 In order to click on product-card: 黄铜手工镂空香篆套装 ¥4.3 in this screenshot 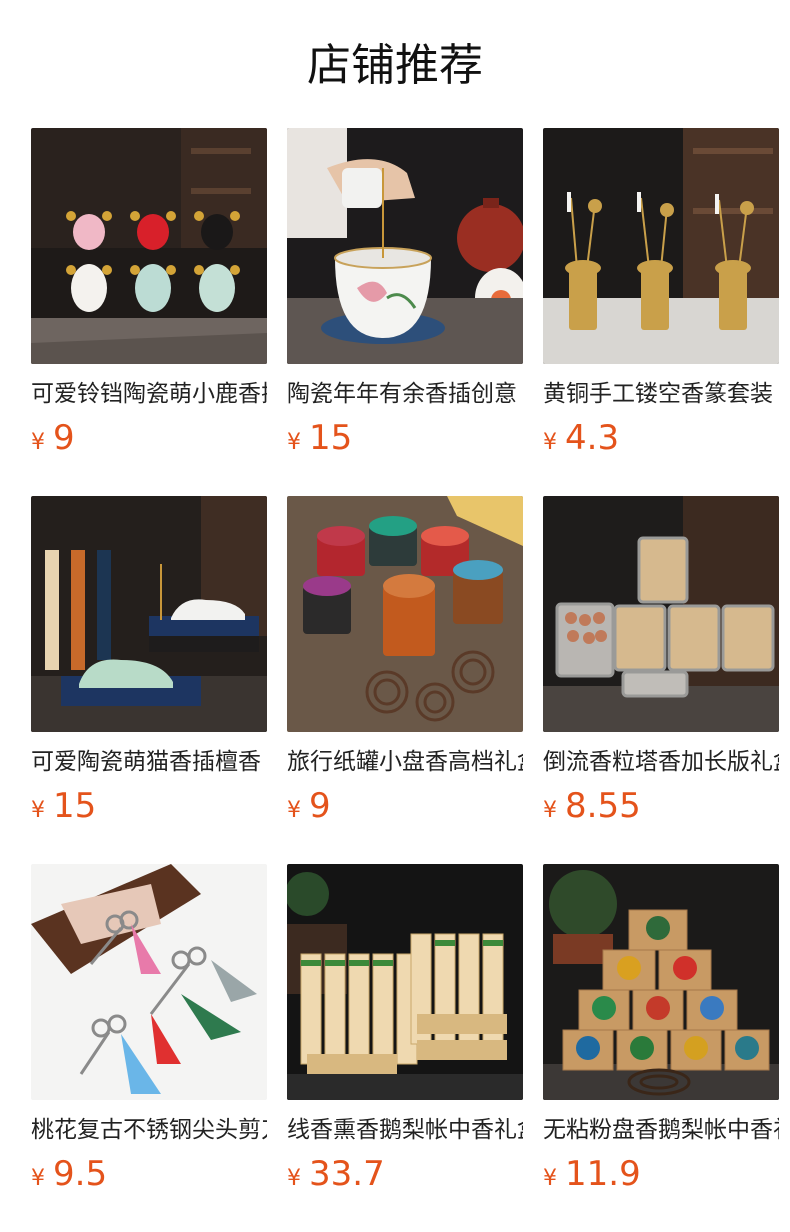, I will do `click(661, 298)`.